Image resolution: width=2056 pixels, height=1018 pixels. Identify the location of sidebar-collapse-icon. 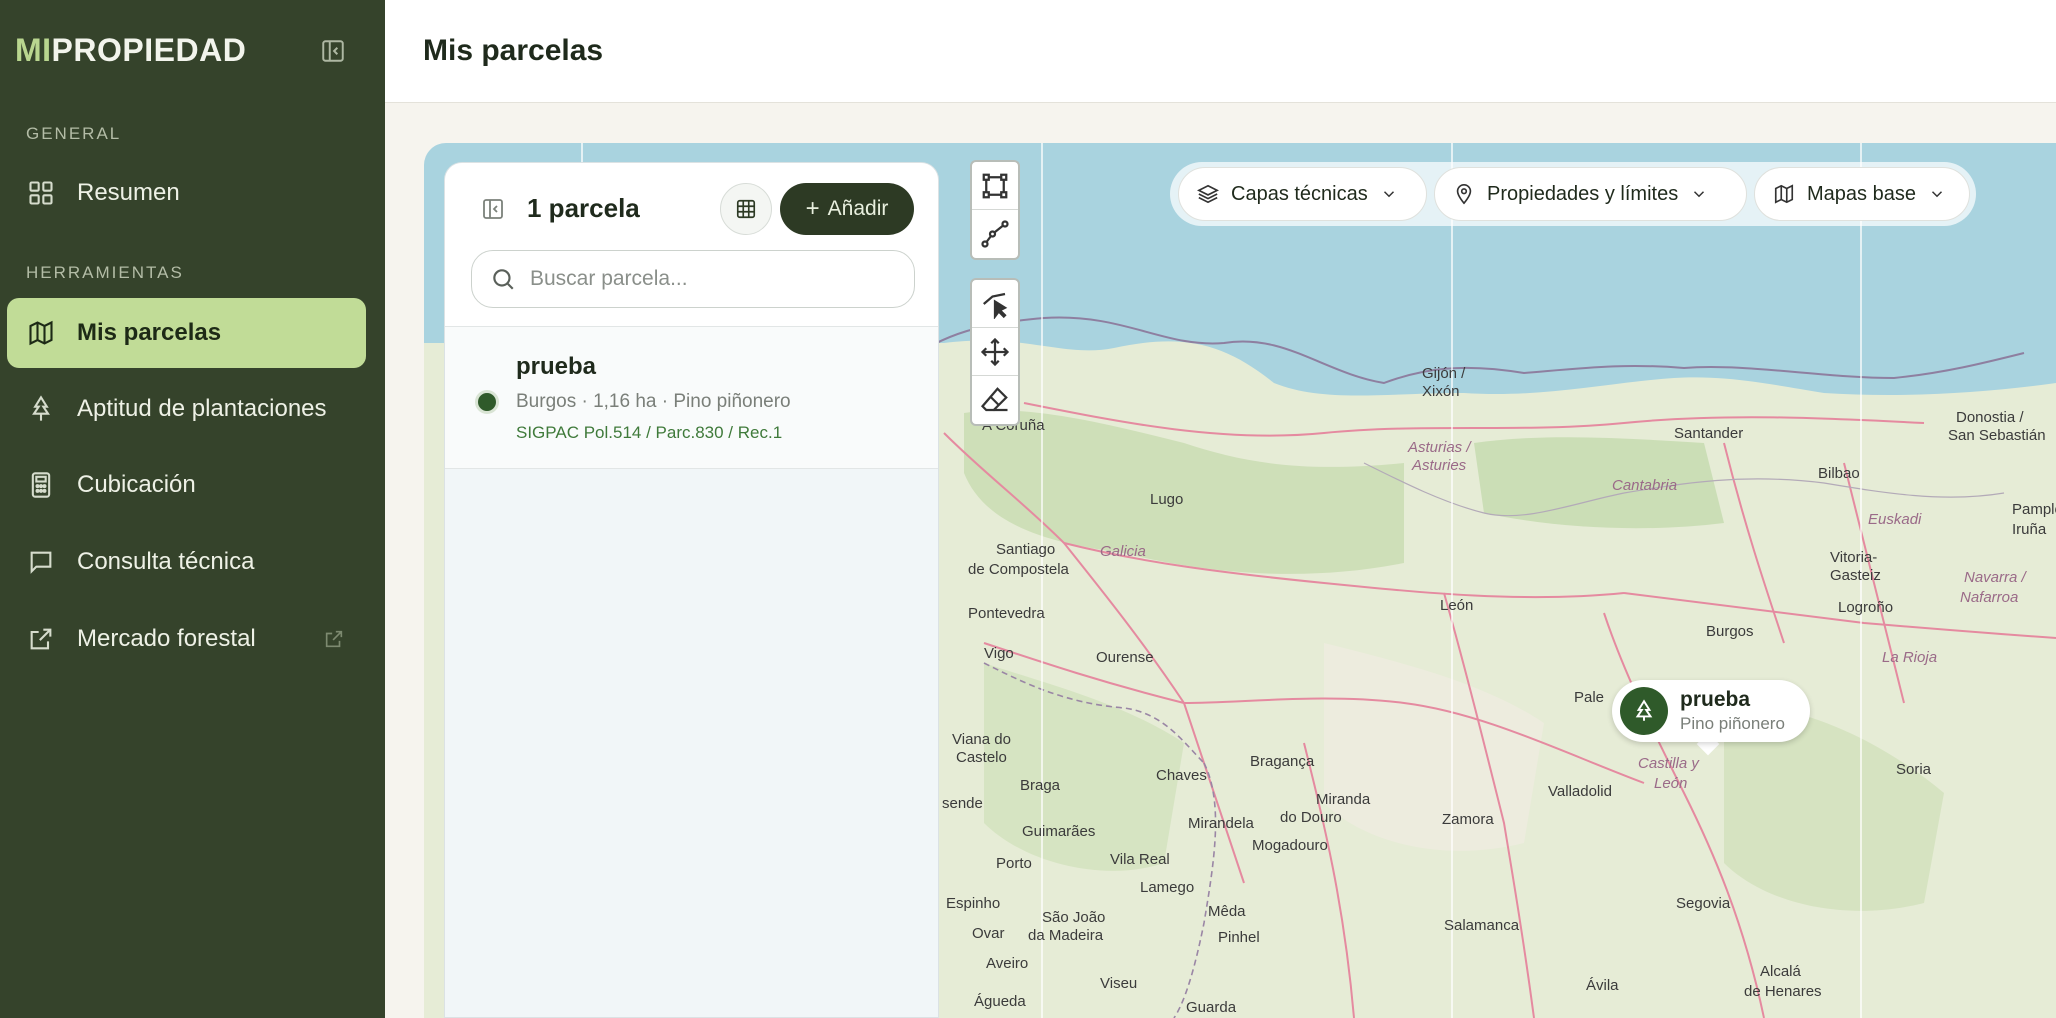
(333, 51).